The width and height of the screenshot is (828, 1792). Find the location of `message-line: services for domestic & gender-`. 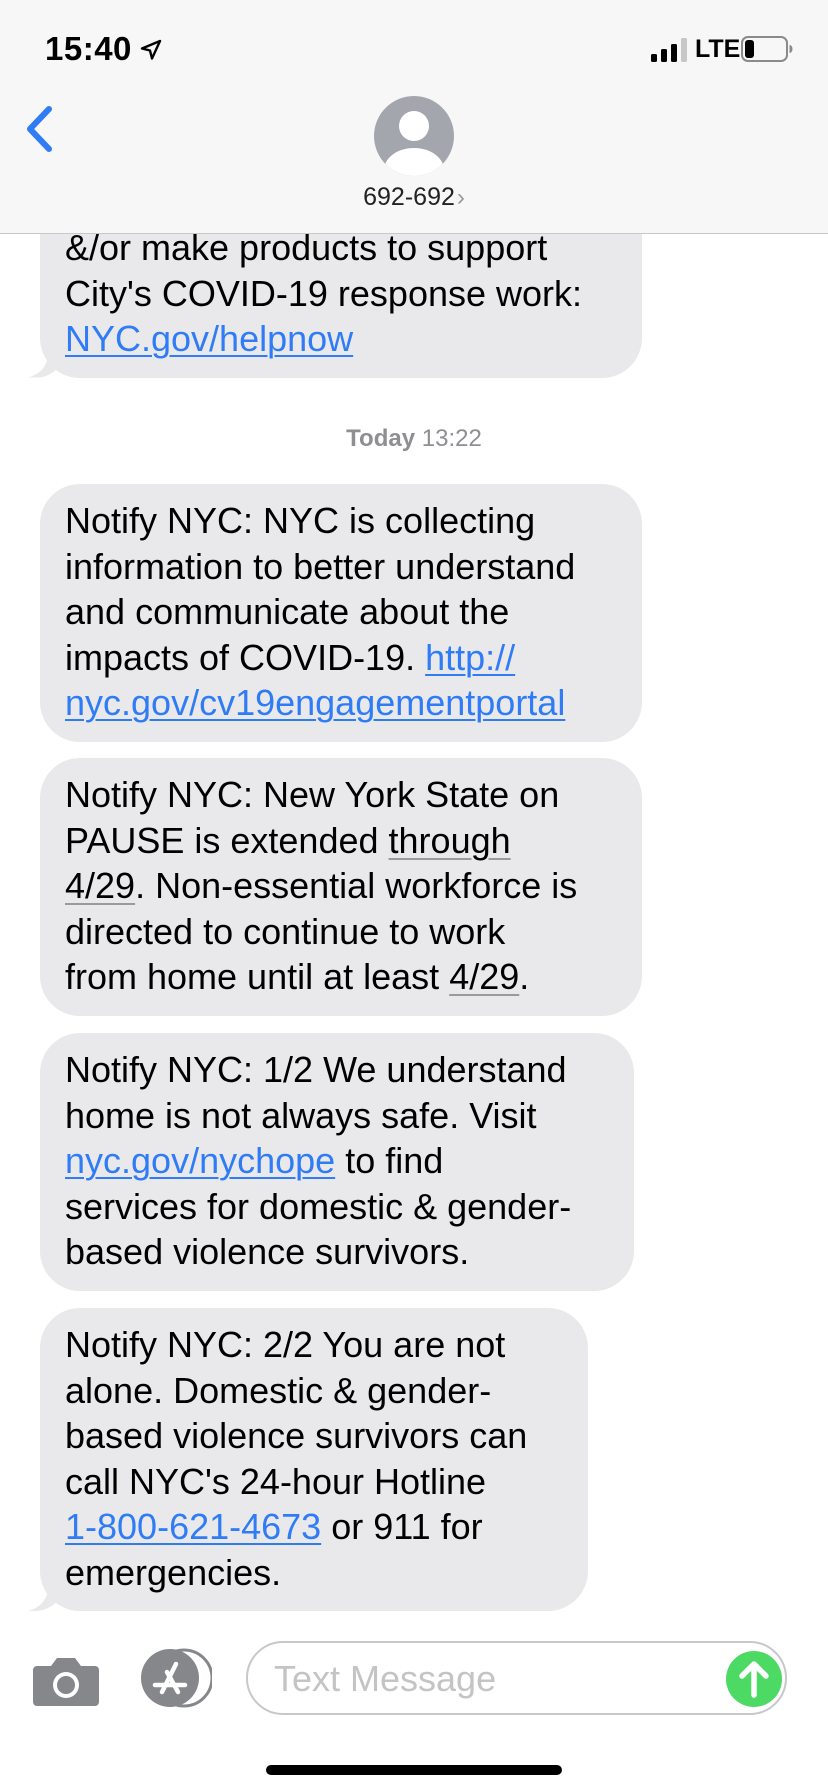

message-line: services for domestic & gender- is located at coordinates (318, 1206).